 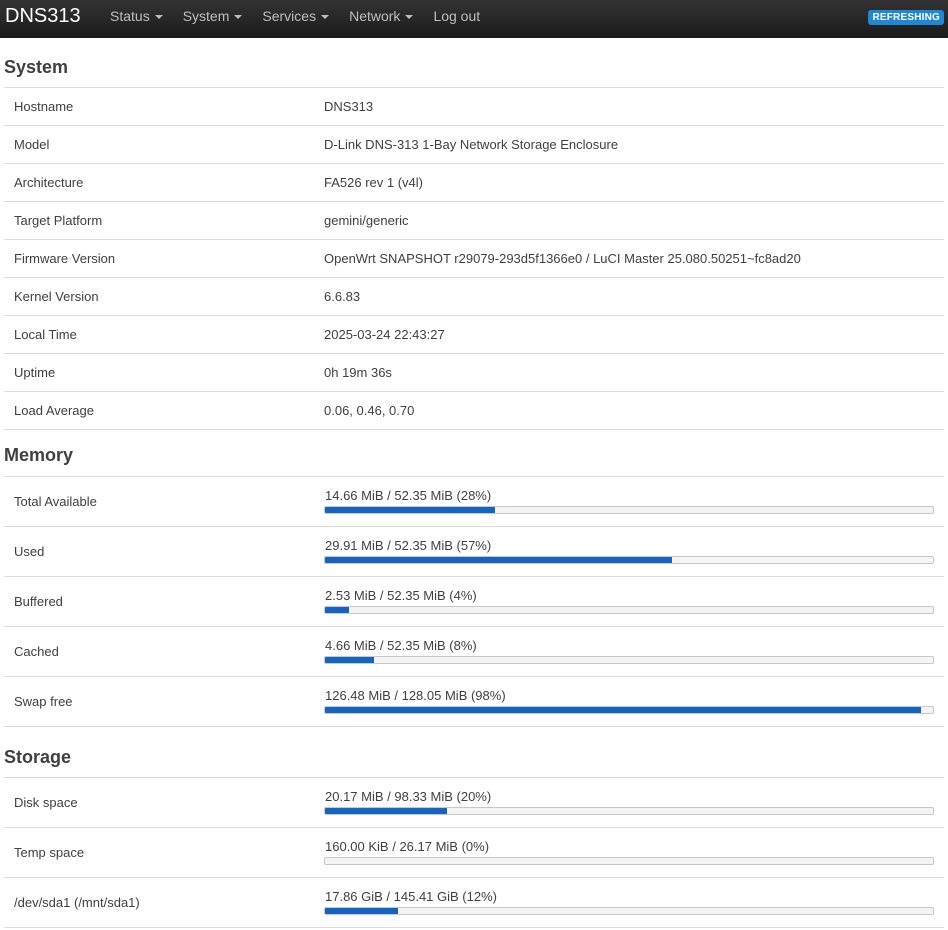 What do you see at coordinates (906, 17) in the screenshot?
I see `refreshing-badge: REFRESHING` at bounding box center [906, 17].